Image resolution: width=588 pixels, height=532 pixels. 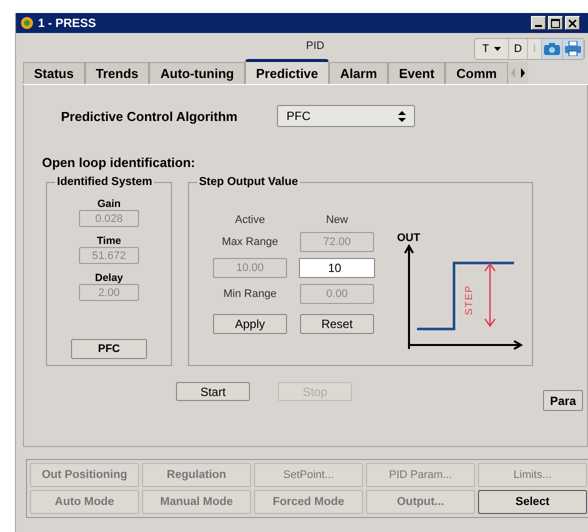 I want to click on maximize-icon, so click(x=555, y=23).